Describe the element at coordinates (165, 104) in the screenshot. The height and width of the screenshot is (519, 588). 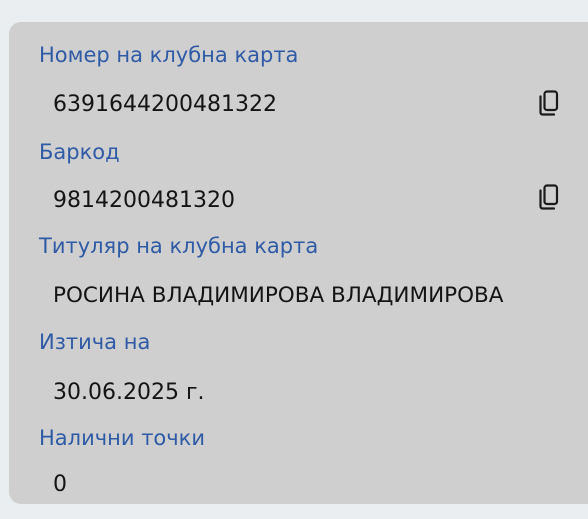
I see `card-number-value: 6391644200481322` at that location.